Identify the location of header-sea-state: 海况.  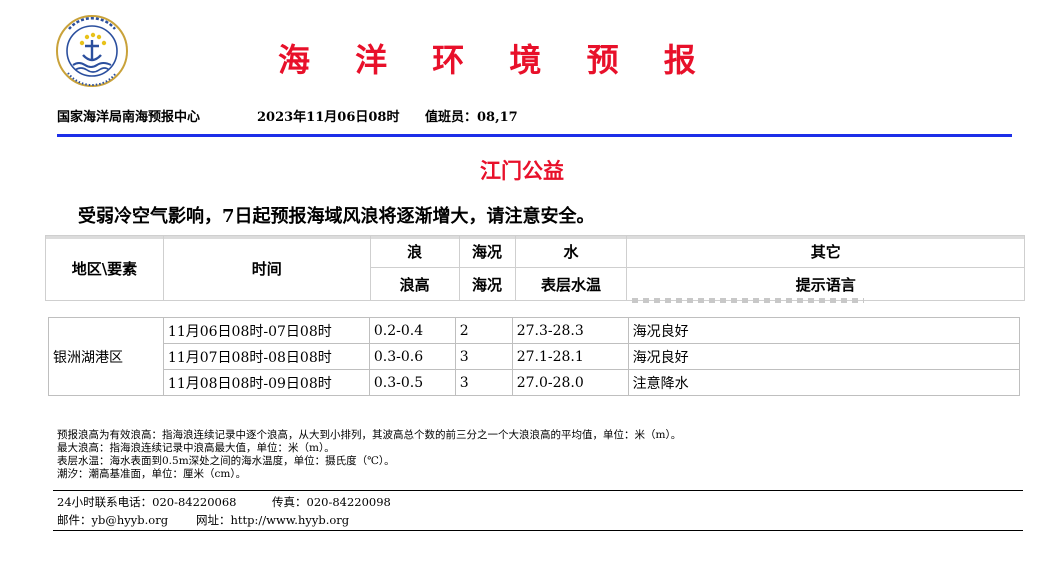
(487, 284).